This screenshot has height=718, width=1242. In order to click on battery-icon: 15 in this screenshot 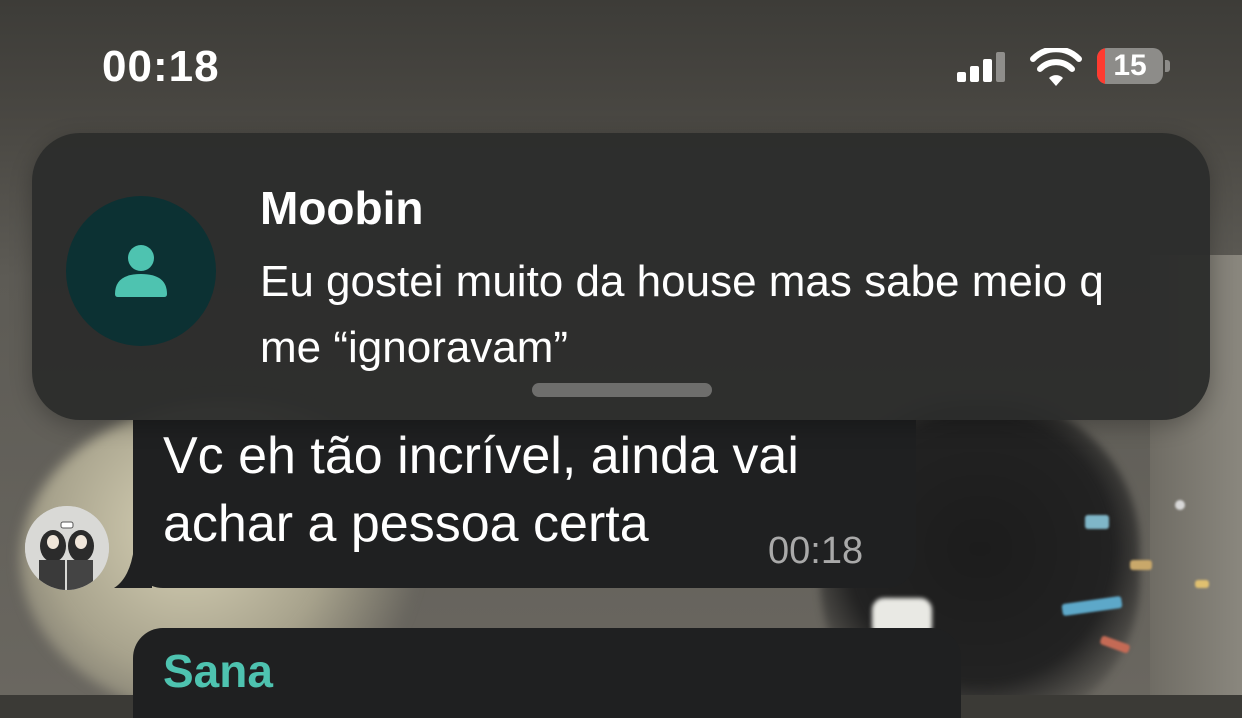, I will do `click(1133, 66)`.